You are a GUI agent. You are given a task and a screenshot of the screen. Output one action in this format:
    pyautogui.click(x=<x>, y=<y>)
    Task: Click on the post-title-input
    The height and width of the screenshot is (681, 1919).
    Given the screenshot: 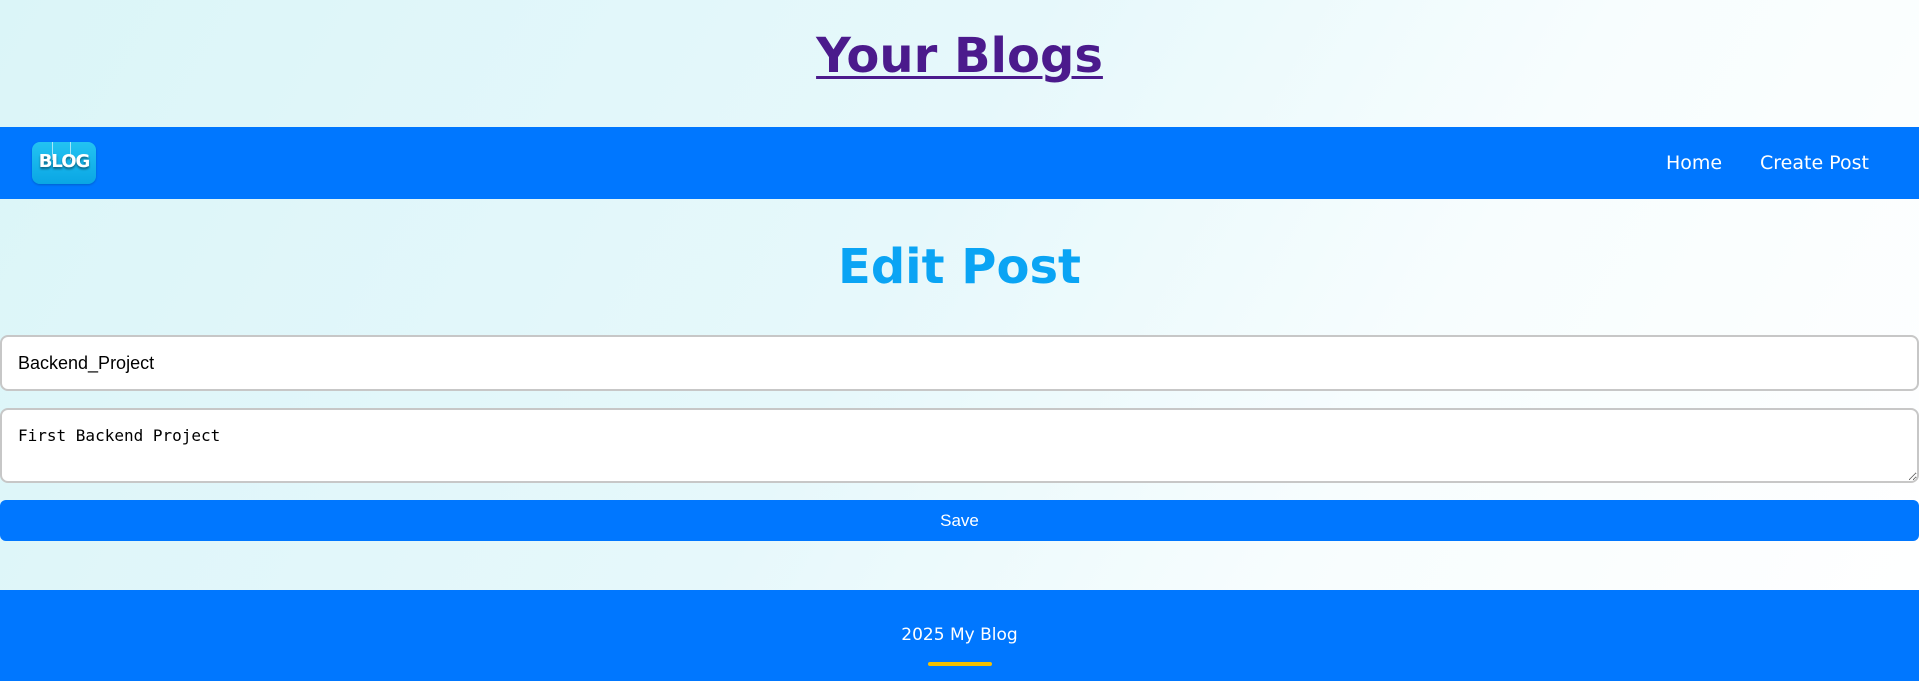 What is the action you would take?
    pyautogui.click(x=959, y=363)
    